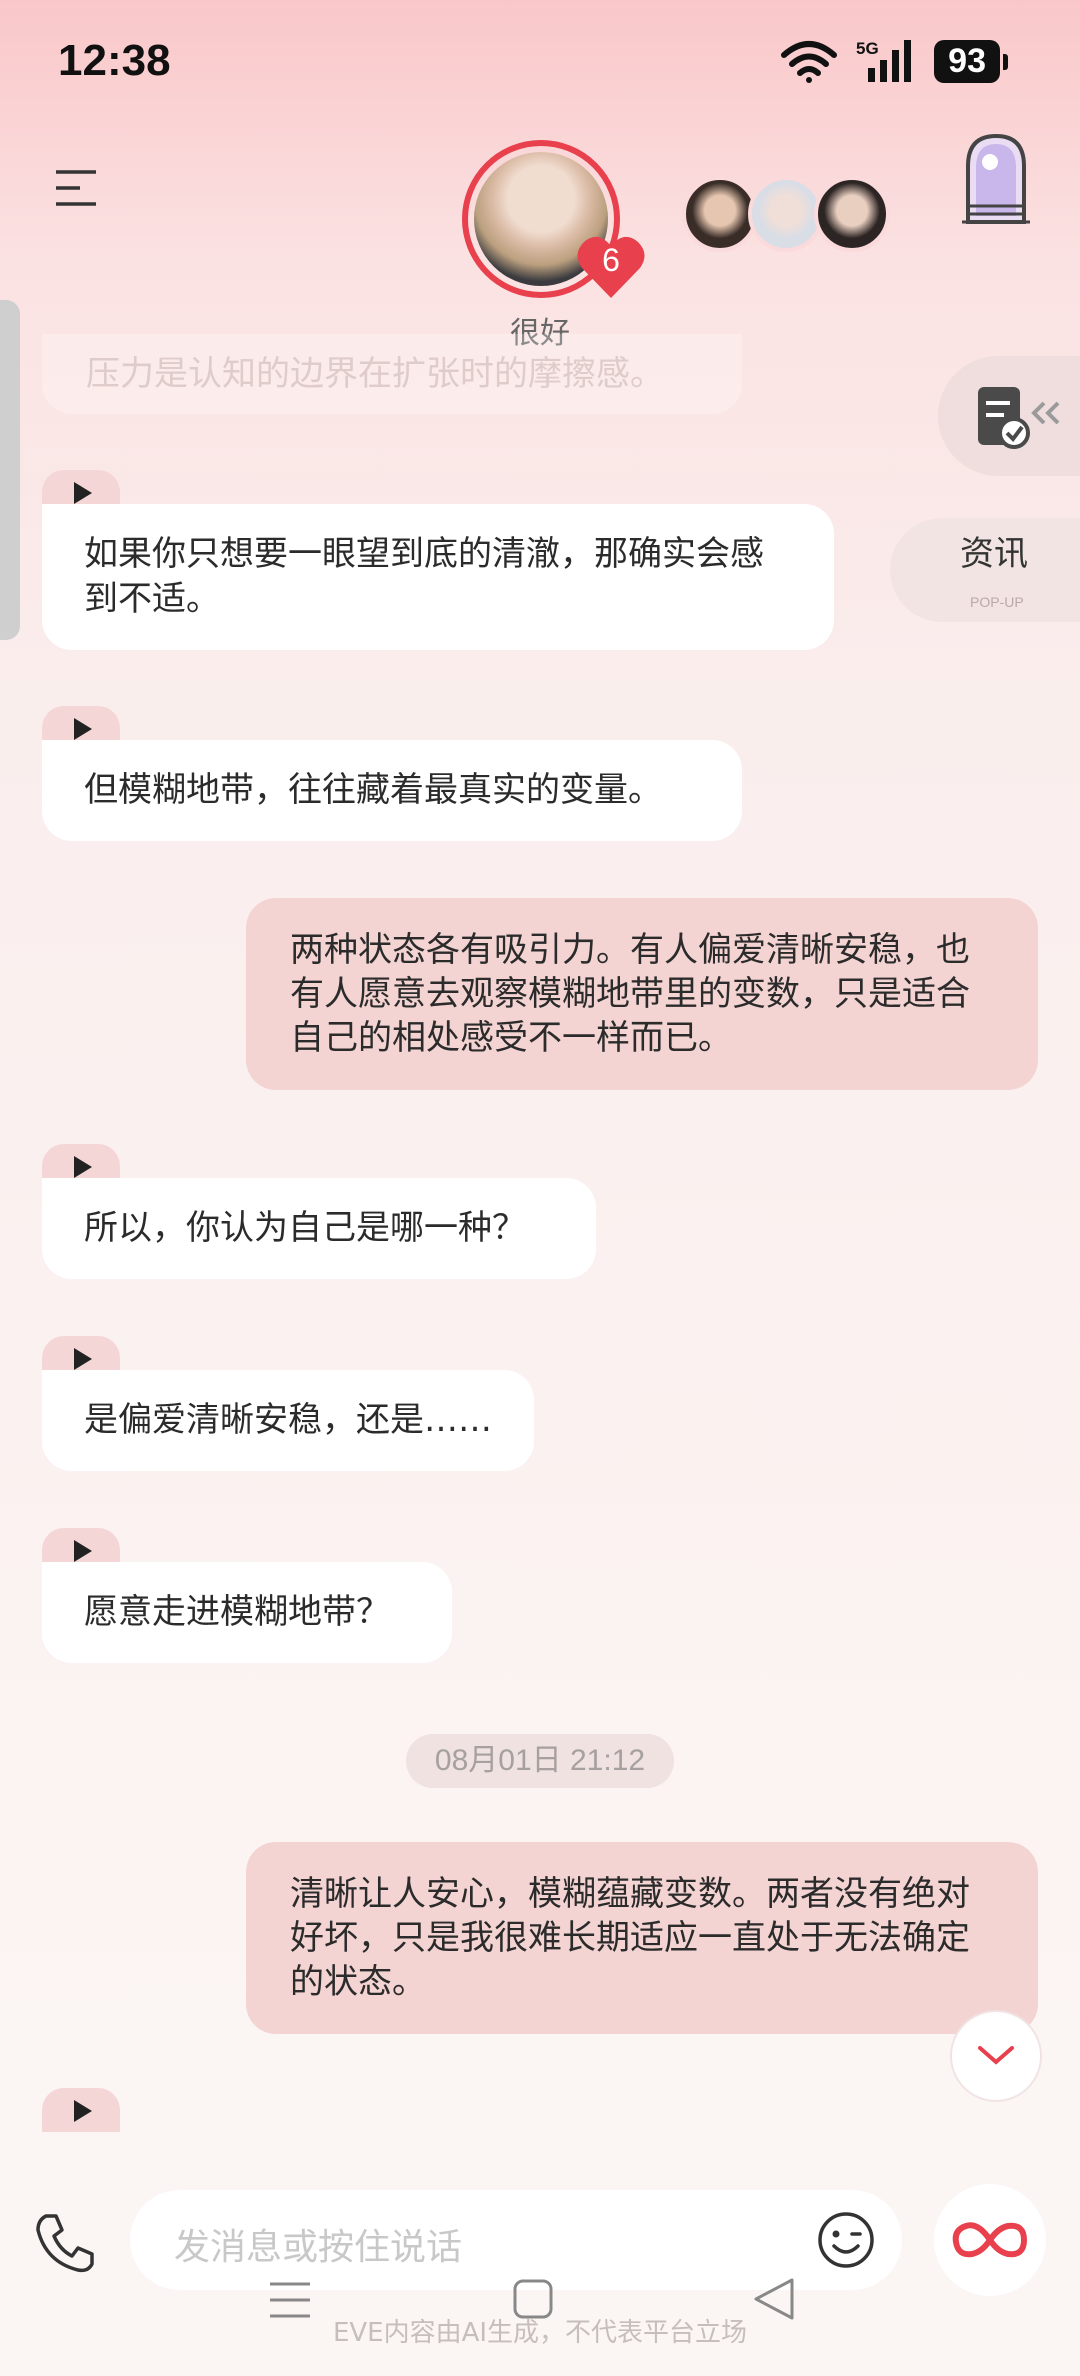  I want to click on status-time: 12:38, so click(114, 60).